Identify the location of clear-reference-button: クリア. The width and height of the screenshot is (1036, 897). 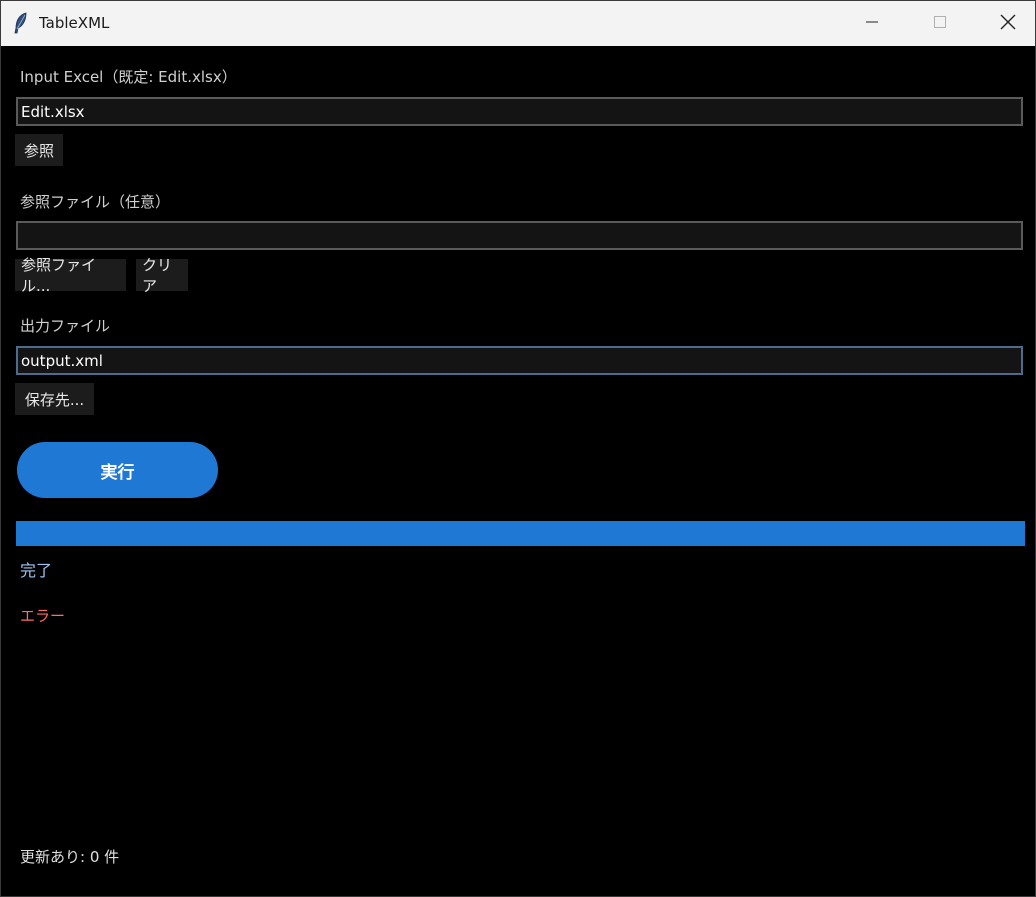
(162, 275).